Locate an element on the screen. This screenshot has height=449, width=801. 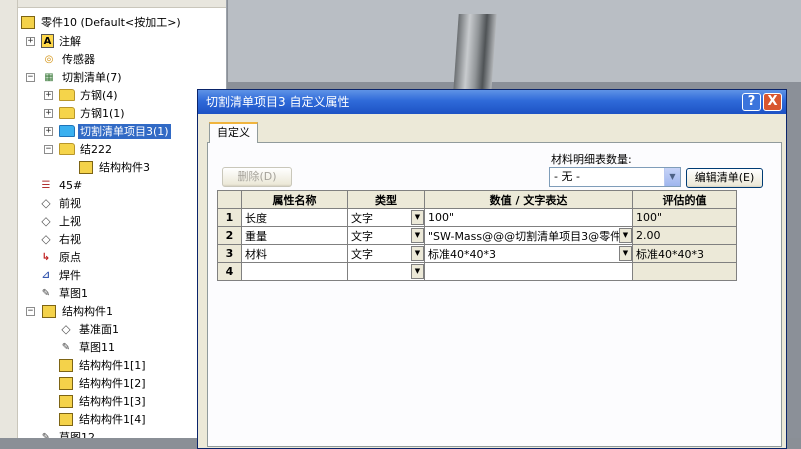
close-button: X is located at coordinates (772, 102).